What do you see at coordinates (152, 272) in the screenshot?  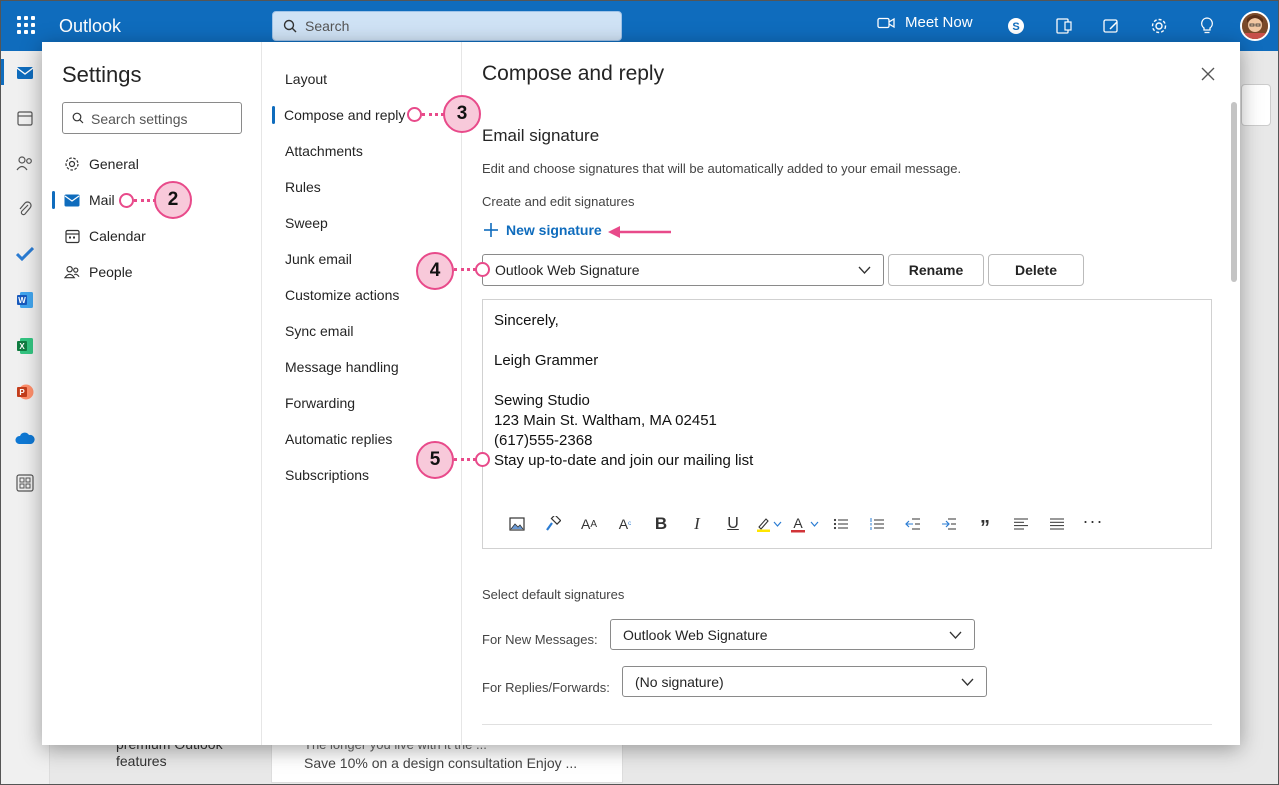 I see `category-people: People` at bounding box center [152, 272].